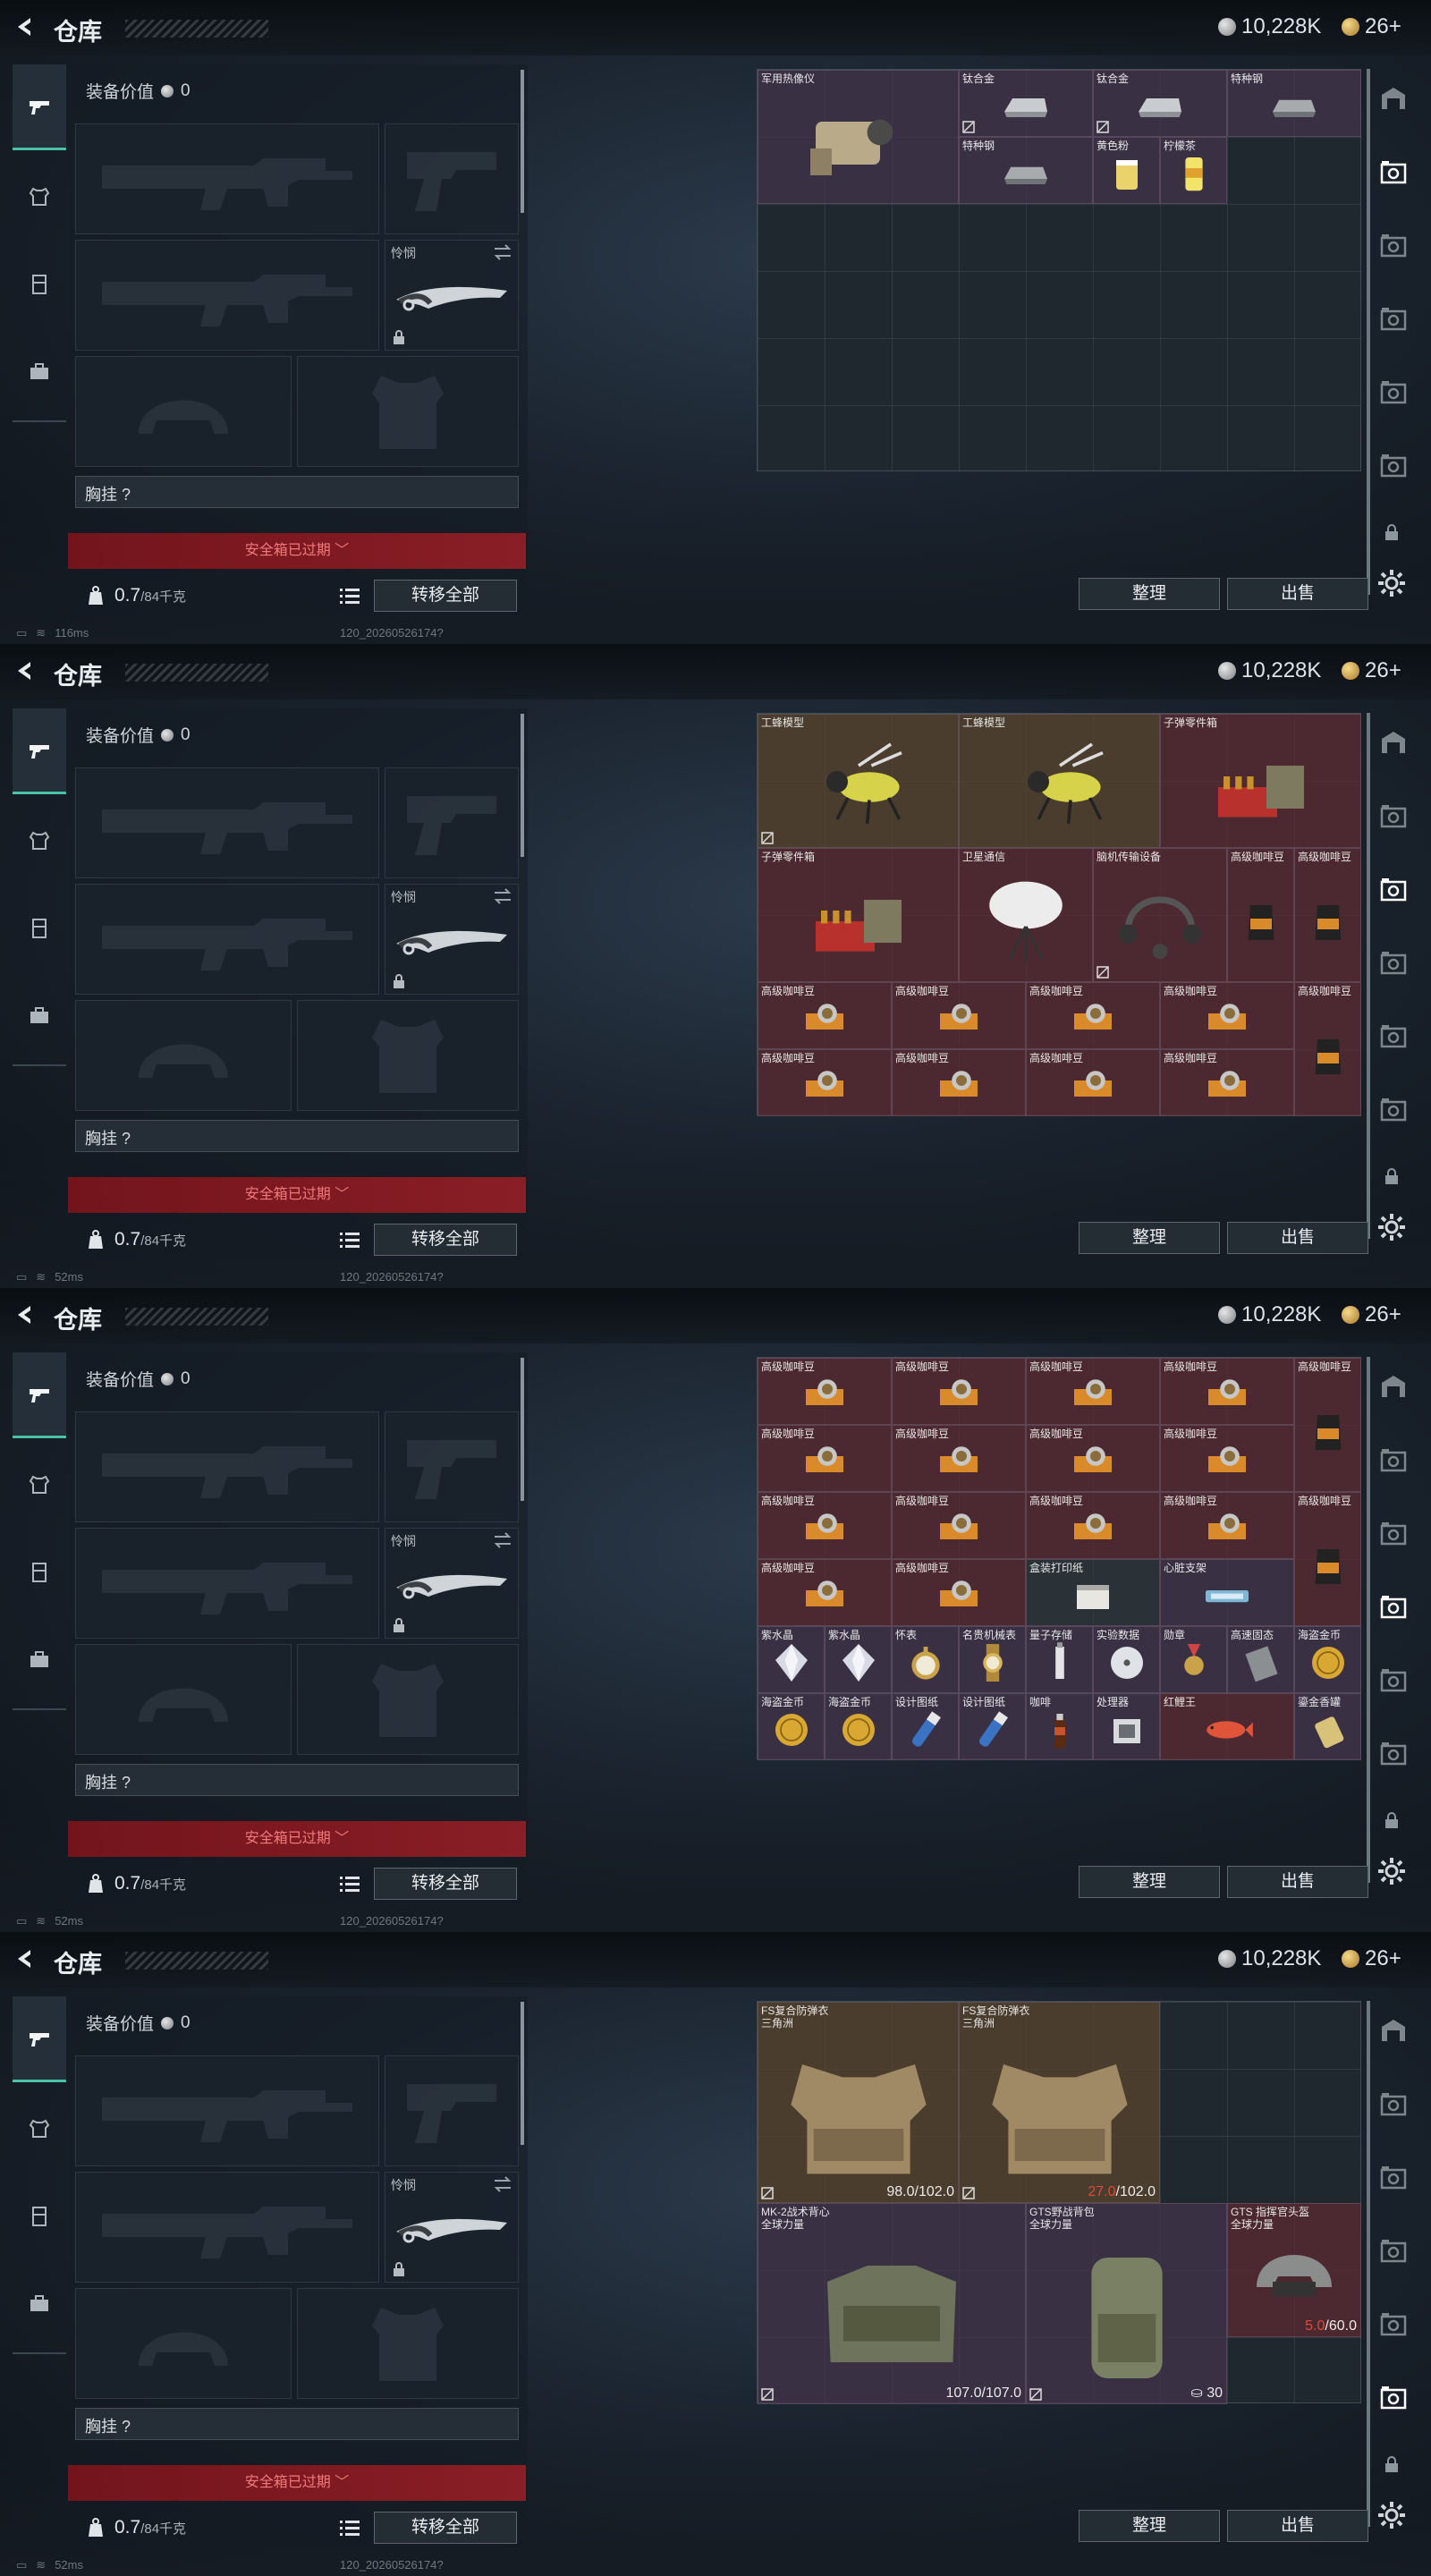  Describe the element at coordinates (1026, 170) in the screenshot. I see `inventory-item: 特种钢` at that location.